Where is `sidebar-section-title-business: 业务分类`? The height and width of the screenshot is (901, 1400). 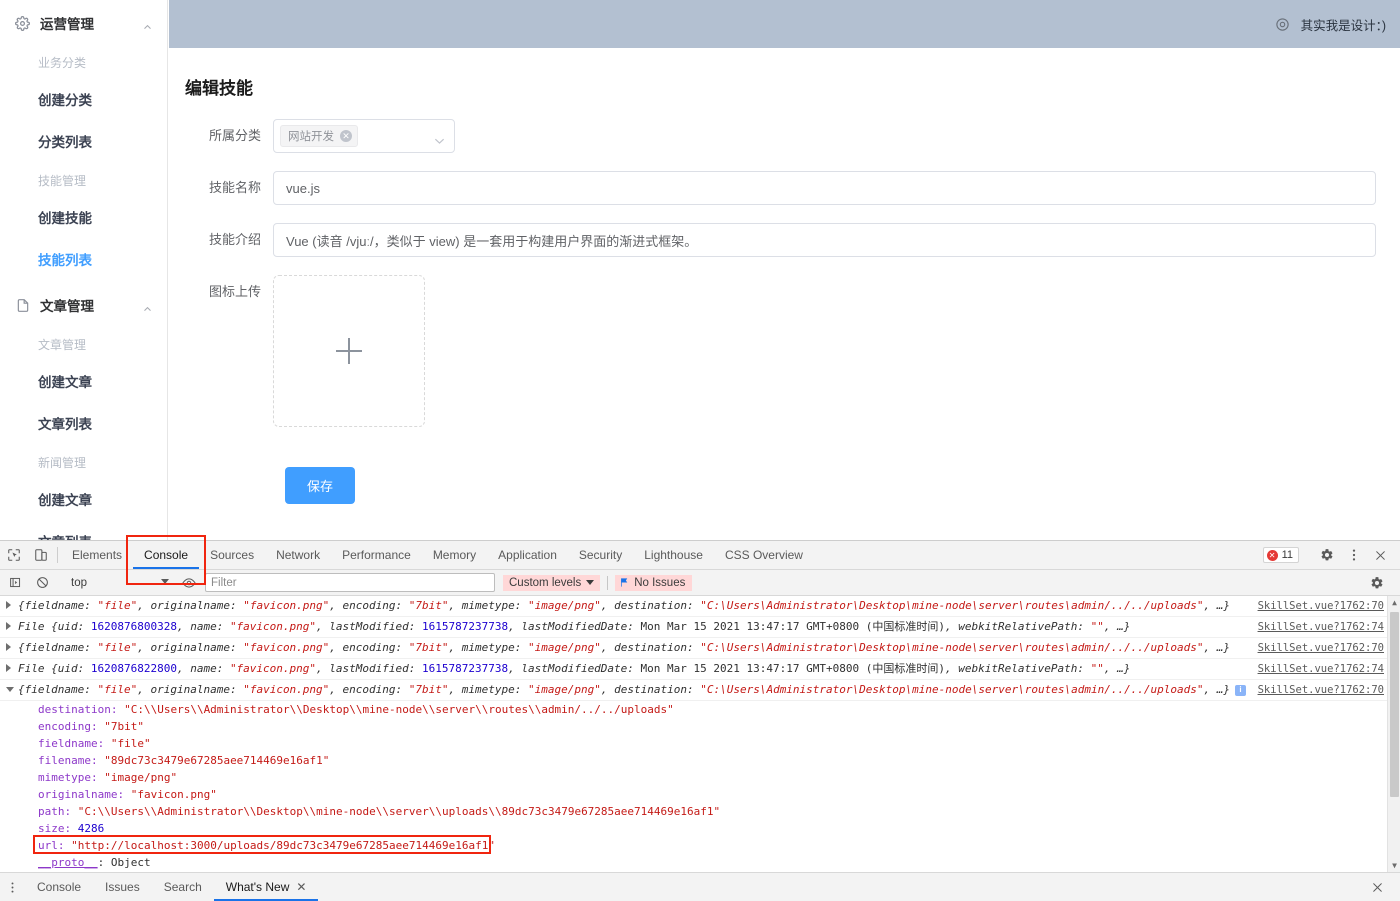
sidebar-section-title-business: 业务分类 is located at coordinates (62, 63).